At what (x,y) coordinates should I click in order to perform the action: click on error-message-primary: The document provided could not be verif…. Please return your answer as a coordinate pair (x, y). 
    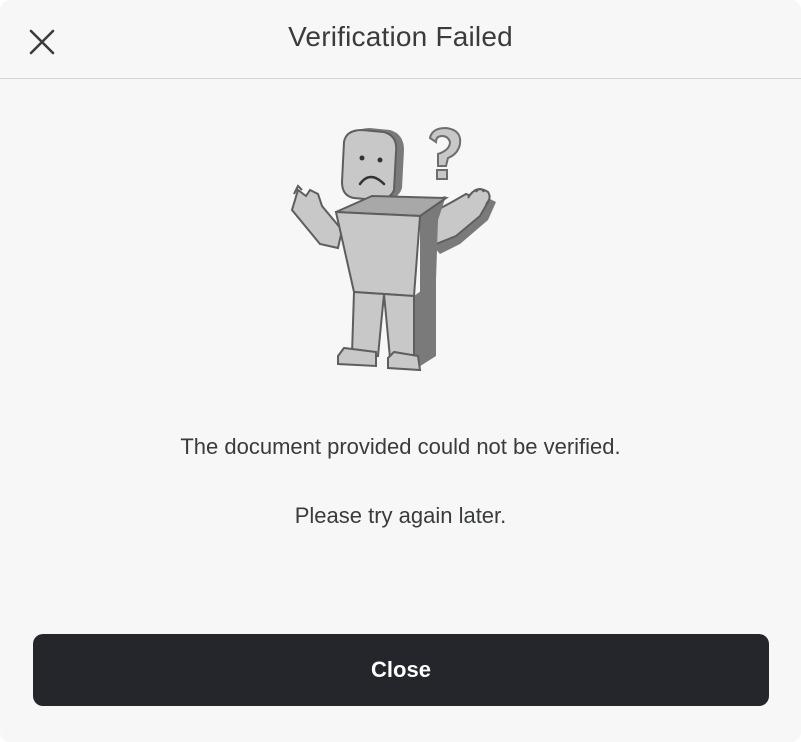
    Looking at the image, I should click on (400, 446).